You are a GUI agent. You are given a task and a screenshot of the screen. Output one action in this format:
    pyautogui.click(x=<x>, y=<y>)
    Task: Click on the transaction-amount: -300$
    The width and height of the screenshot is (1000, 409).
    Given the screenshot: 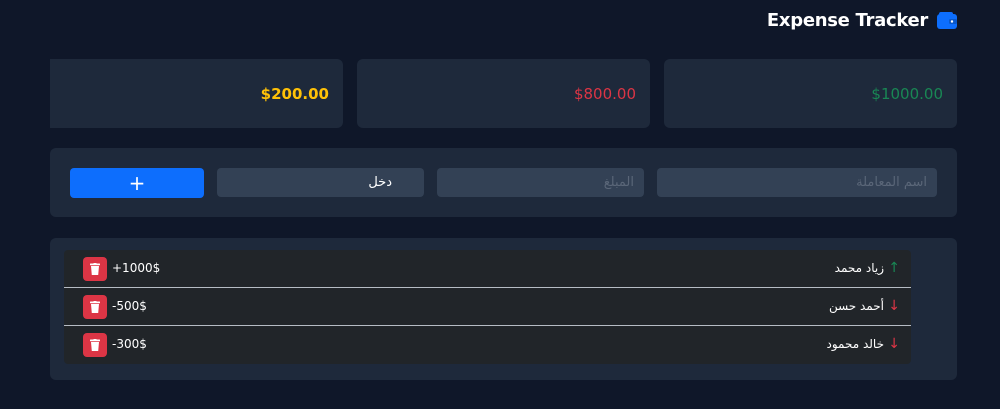 What is the action you would take?
    pyautogui.click(x=129, y=344)
    